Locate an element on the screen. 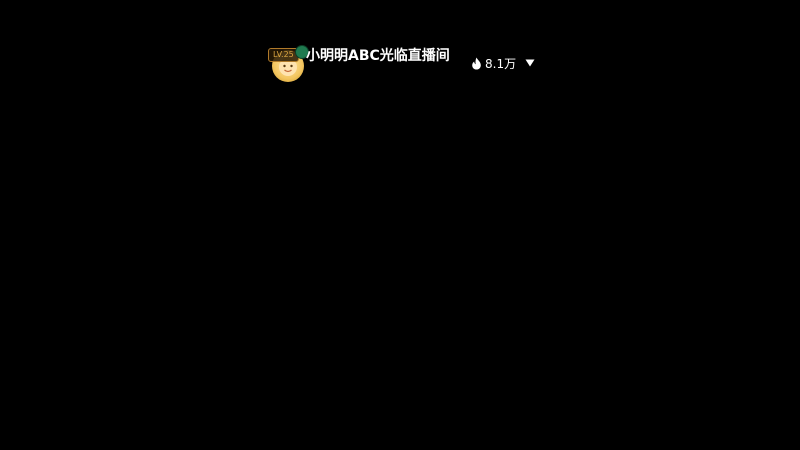 The image size is (800, 450). dropdown-button is located at coordinates (530, 63).